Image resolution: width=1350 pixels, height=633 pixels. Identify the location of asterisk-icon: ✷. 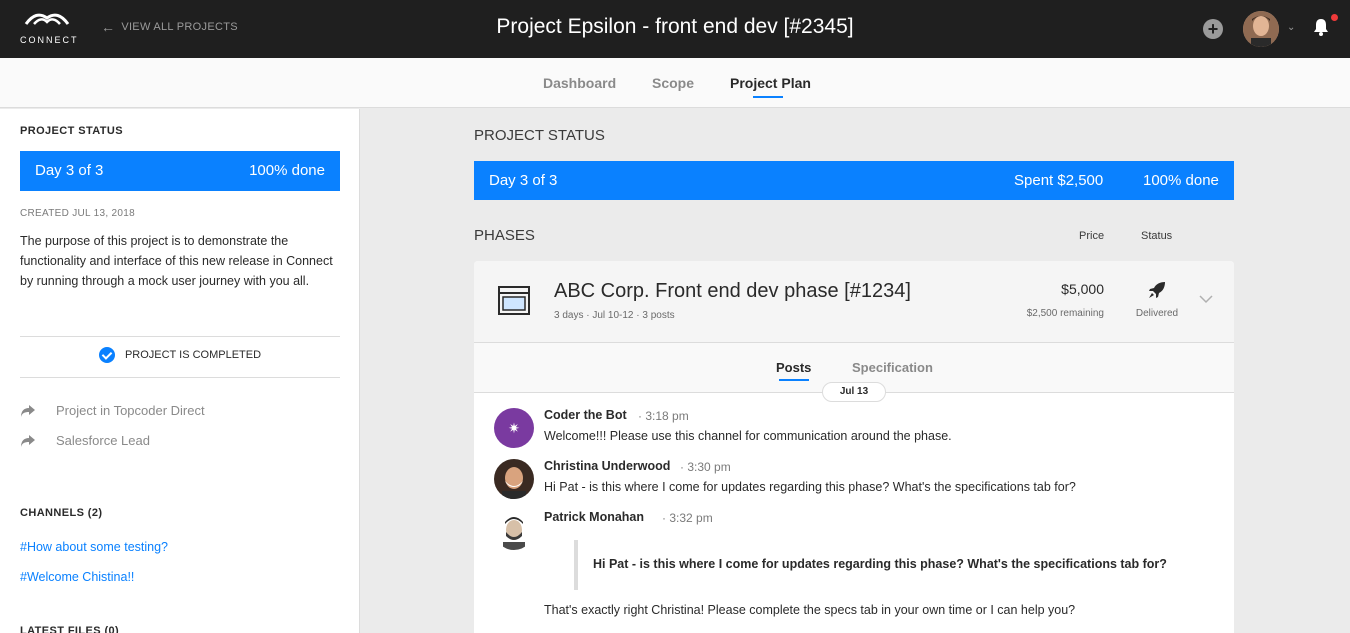
(514, 429).